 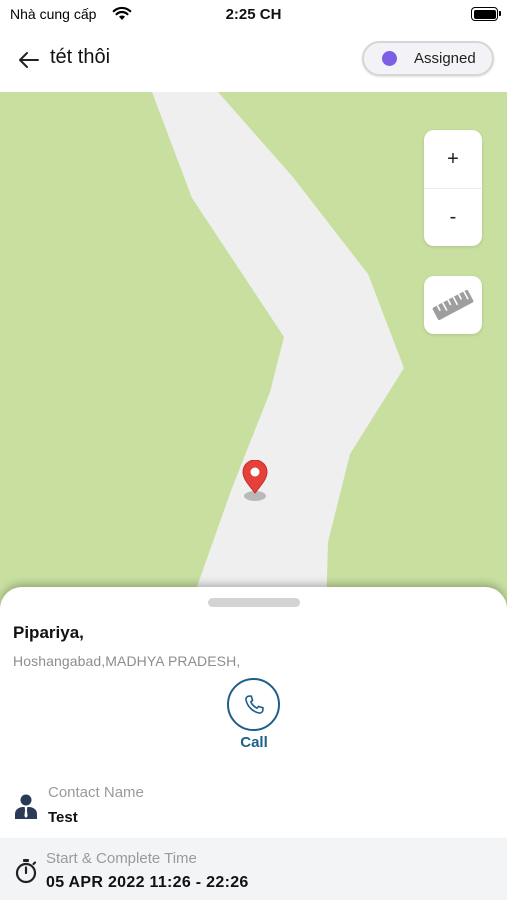 I want to click on call-button, so click(x=253, y=704).